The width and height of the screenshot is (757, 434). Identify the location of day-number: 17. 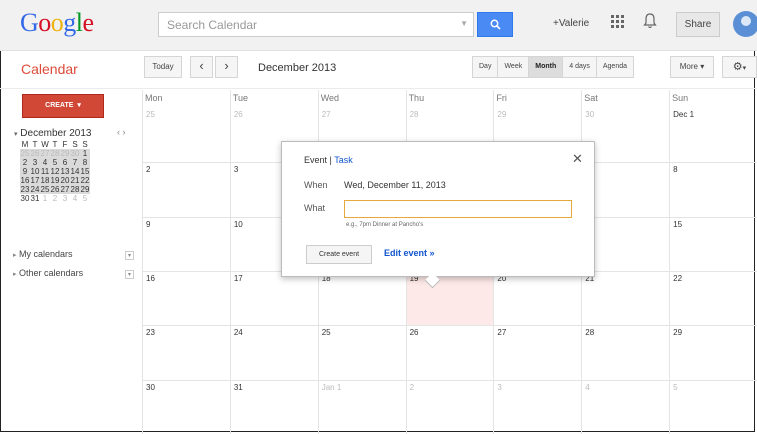
(238, 278).